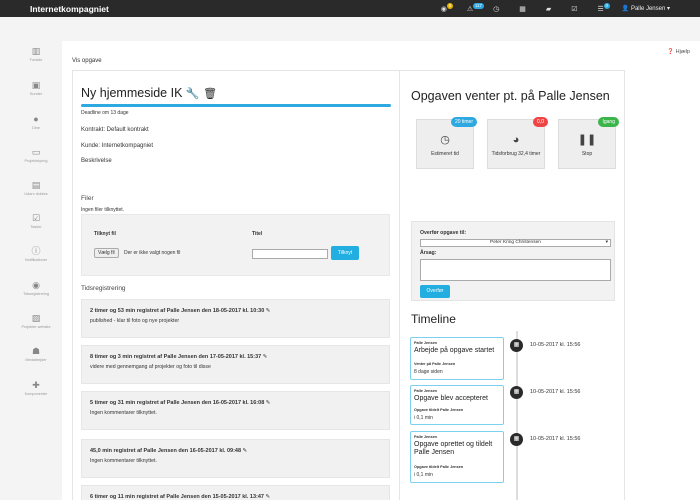  Describe the element at coordinates (210, 94) in the screenshot. I see `trash-icon: 🗑` at that location.